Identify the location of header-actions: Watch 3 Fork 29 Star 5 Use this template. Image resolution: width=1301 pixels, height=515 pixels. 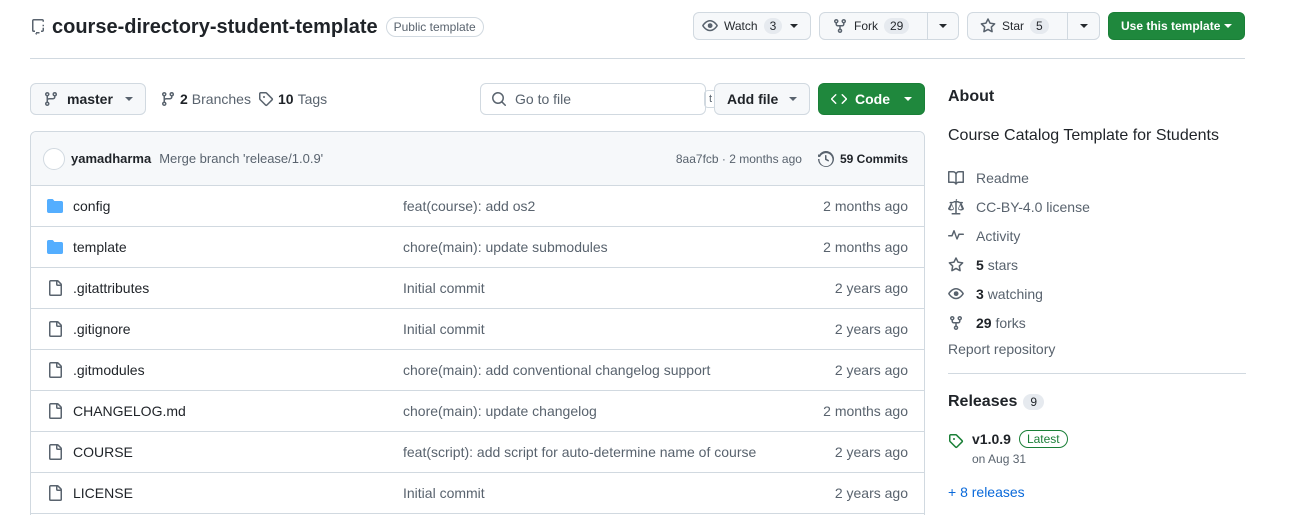
(969, 26).